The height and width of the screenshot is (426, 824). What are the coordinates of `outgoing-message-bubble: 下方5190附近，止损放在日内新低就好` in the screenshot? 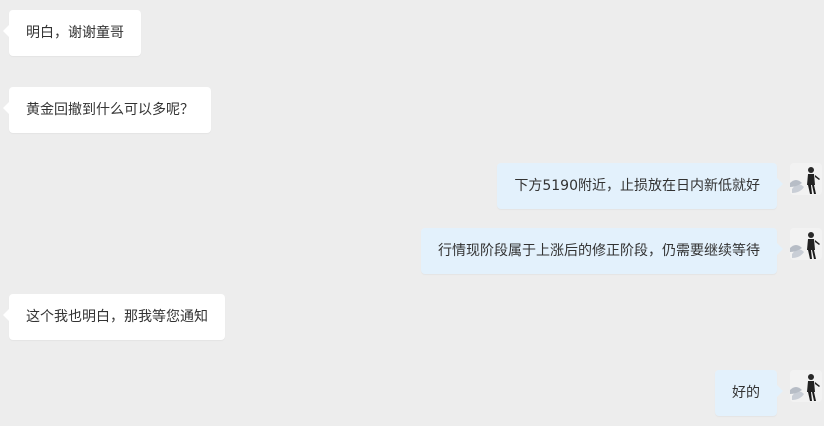 It's located at (640, 186).